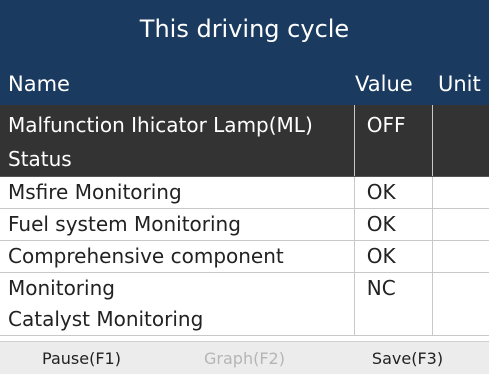  I want to click on table-row: Msfire Monitoring OK, so click(244, 192).